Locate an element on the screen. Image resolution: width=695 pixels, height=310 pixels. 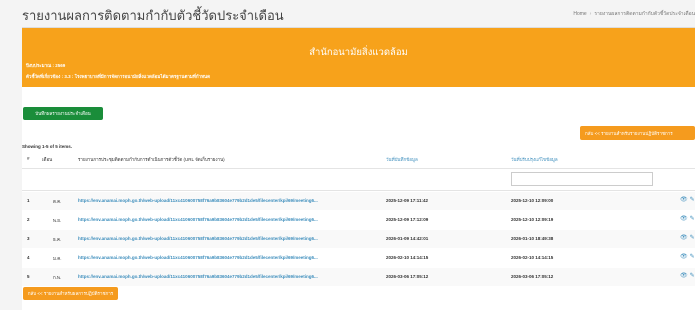
updated-date: 2026-02-10 14:14:15 is located at coordinates (532, 257).